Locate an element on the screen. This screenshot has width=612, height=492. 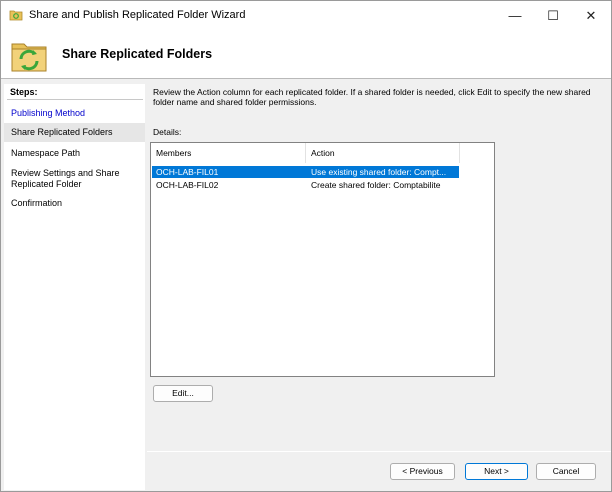
shared-folder-app-icon is located at coordinates (16, 14).